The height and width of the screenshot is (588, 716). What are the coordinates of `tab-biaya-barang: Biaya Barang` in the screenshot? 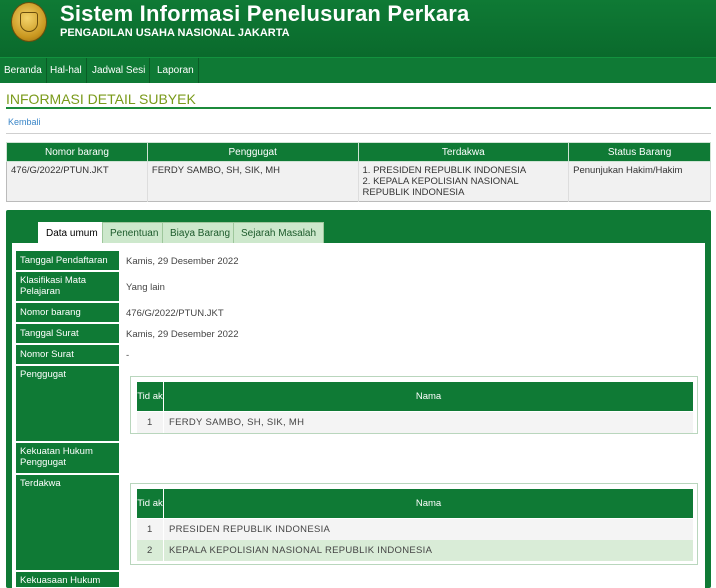 It's located at (200, 232).